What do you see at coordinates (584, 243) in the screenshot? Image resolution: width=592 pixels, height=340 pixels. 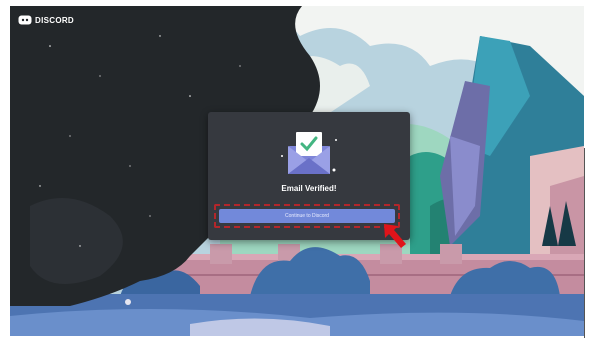 I see `edge-divider` at bounding box center [584, 243].